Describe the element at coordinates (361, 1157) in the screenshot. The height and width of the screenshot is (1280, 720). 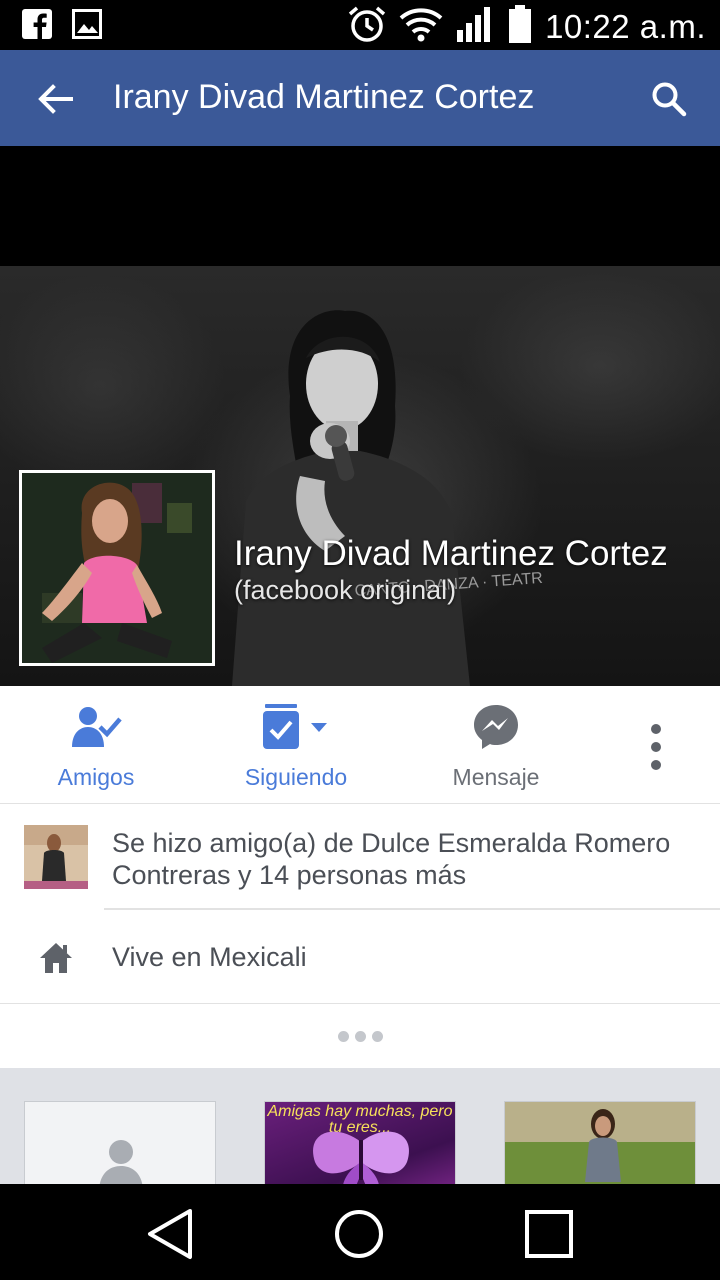
I see `butterfly-image` at that location.